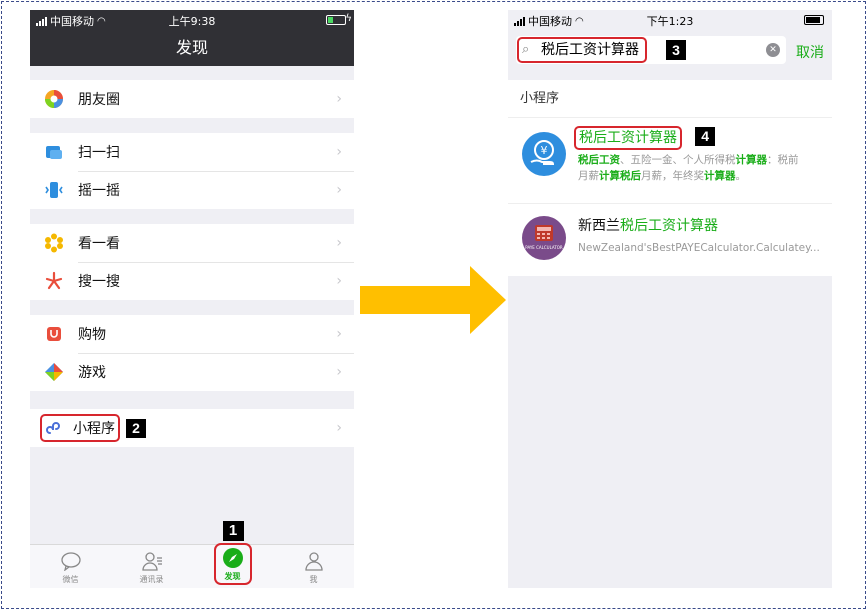  I want to click on battery-icon, so click(336, 20).